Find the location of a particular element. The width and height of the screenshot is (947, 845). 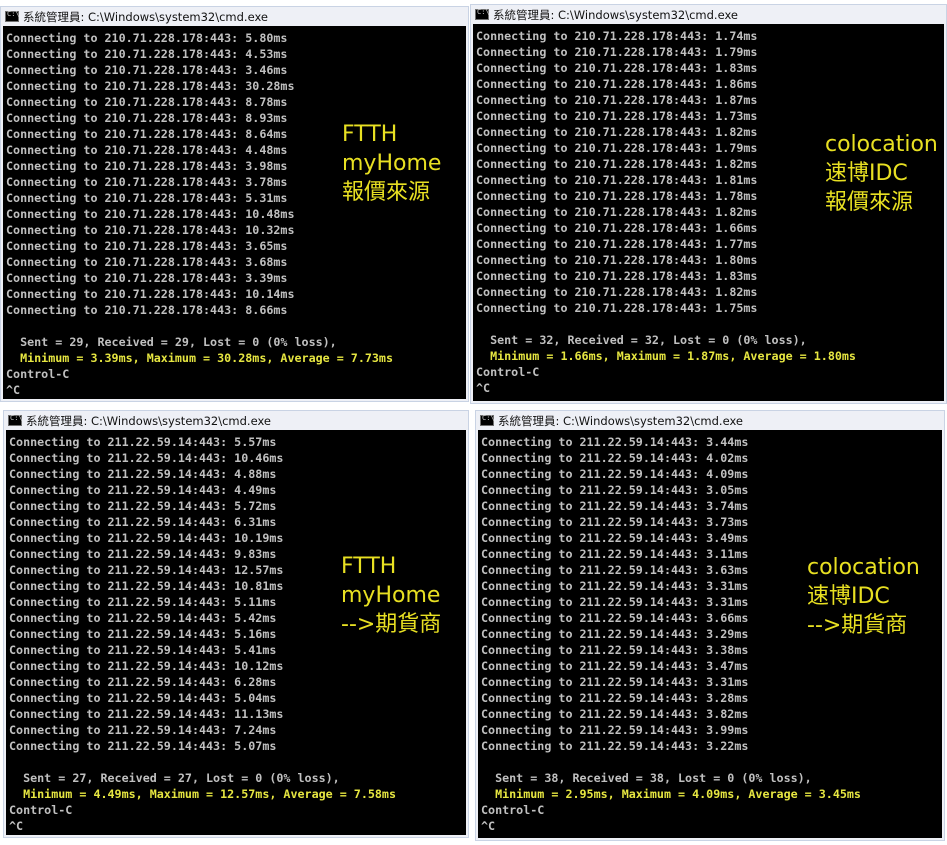

console-line: Connecting to 210.71.228.178:443: 3.39ms is located at coordinates (147, 278).